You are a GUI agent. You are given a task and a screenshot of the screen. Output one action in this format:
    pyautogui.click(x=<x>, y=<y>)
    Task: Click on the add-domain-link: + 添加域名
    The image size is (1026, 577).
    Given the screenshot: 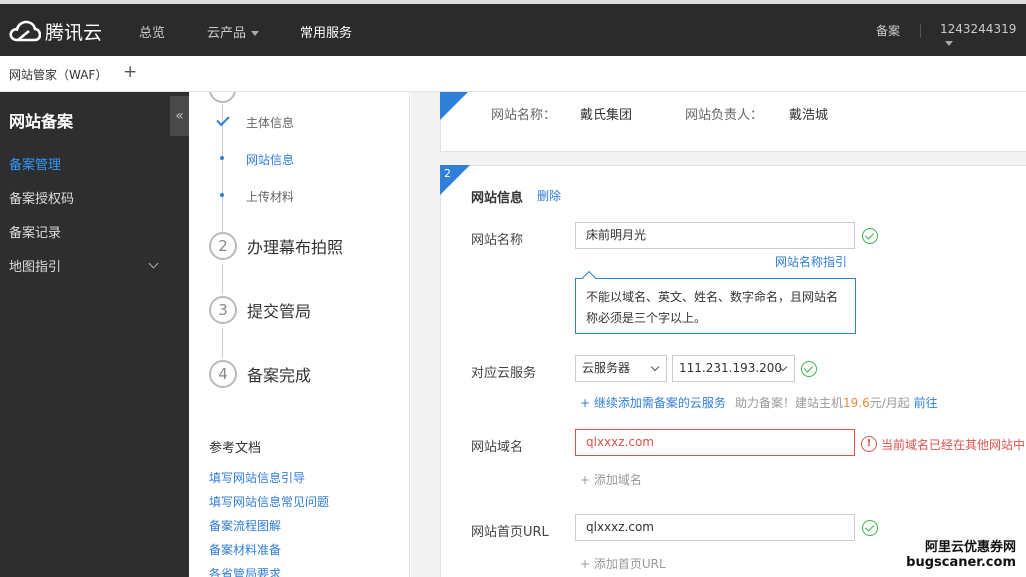 What is the action you would take?
    pyautogui.click(x=611, y=479)
    